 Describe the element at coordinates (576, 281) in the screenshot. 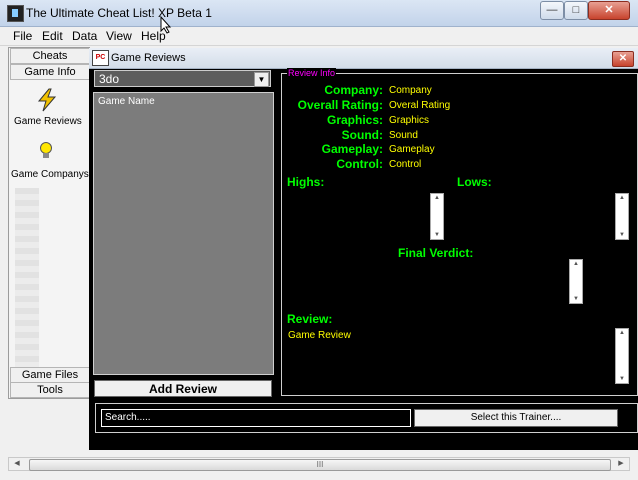

I see `verdict-scrollbar: ▲ ▼` at that location.